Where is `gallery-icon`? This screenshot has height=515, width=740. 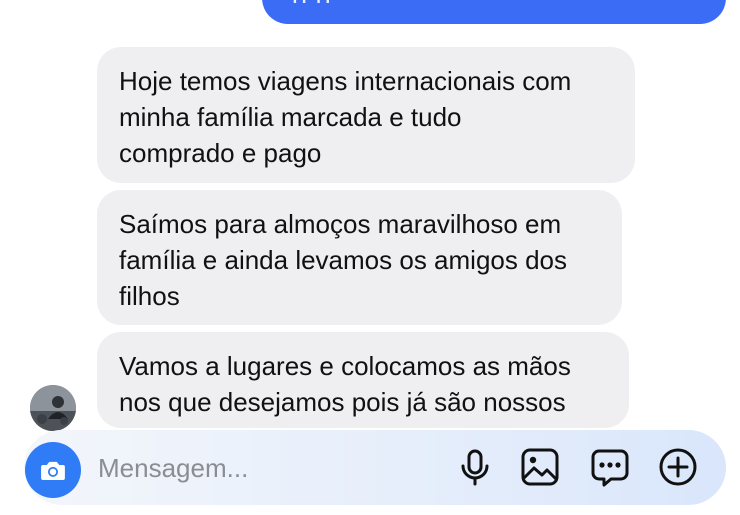
gallery-icon is located at coordinates (540, 467).